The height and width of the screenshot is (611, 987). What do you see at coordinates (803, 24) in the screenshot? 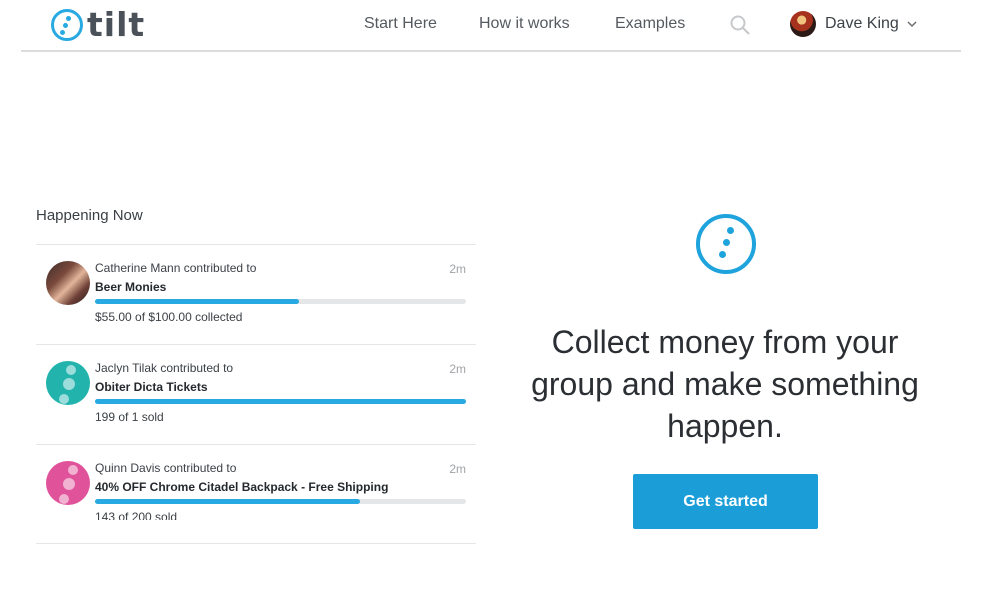
I see `avatar` at bounding box center [803, 24].